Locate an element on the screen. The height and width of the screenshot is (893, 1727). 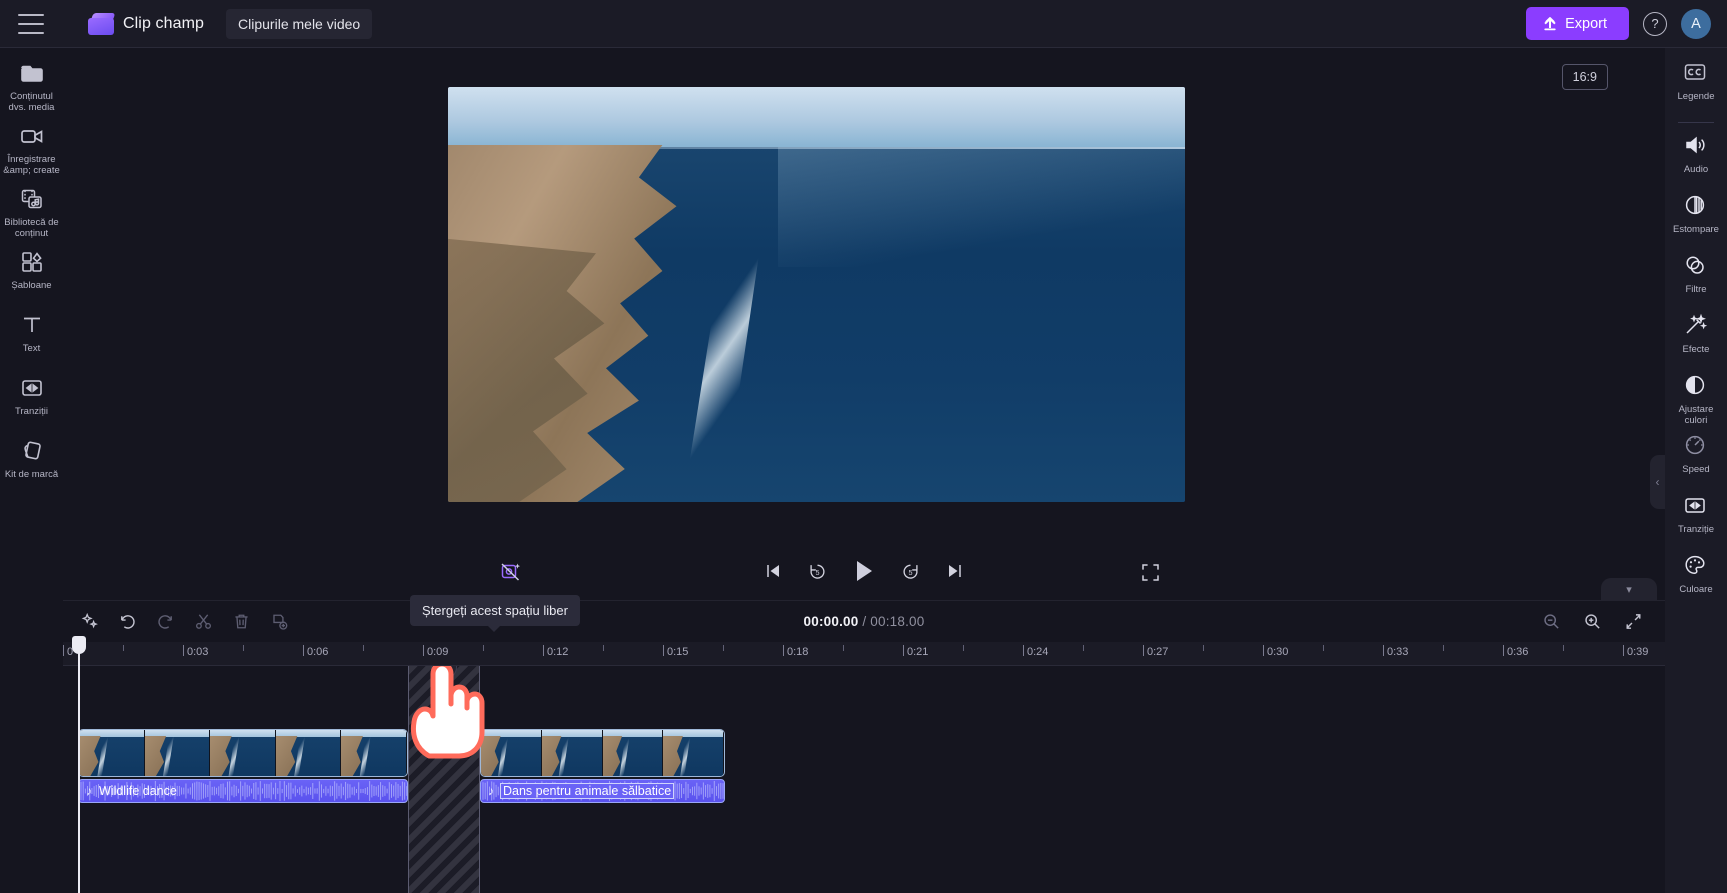
sidebar-item-label: Kit de marcă is located at coordinates (31, 474).